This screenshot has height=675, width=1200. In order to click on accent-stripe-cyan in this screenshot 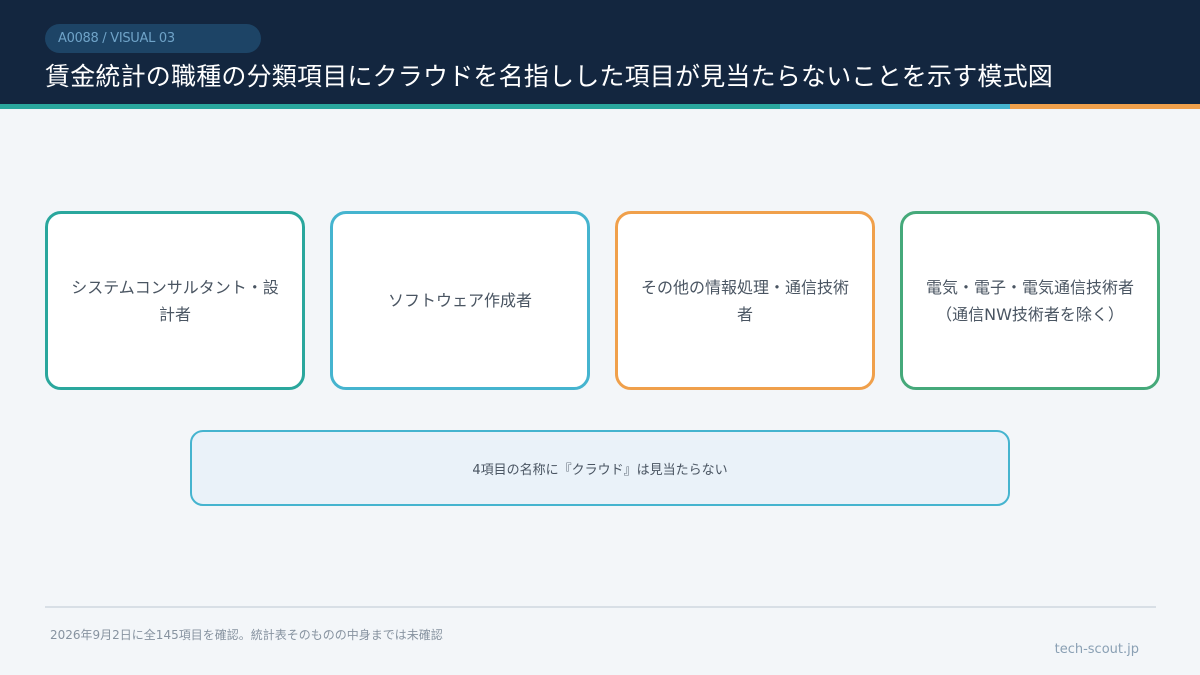, I will do `click(895, 106)`.